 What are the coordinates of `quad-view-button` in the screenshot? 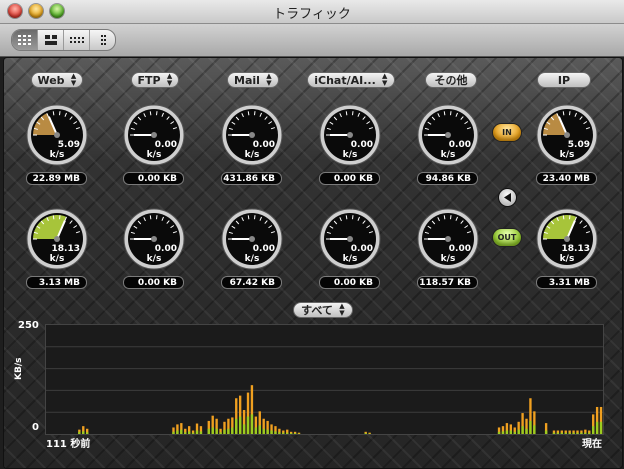 It's located at (51, 40).